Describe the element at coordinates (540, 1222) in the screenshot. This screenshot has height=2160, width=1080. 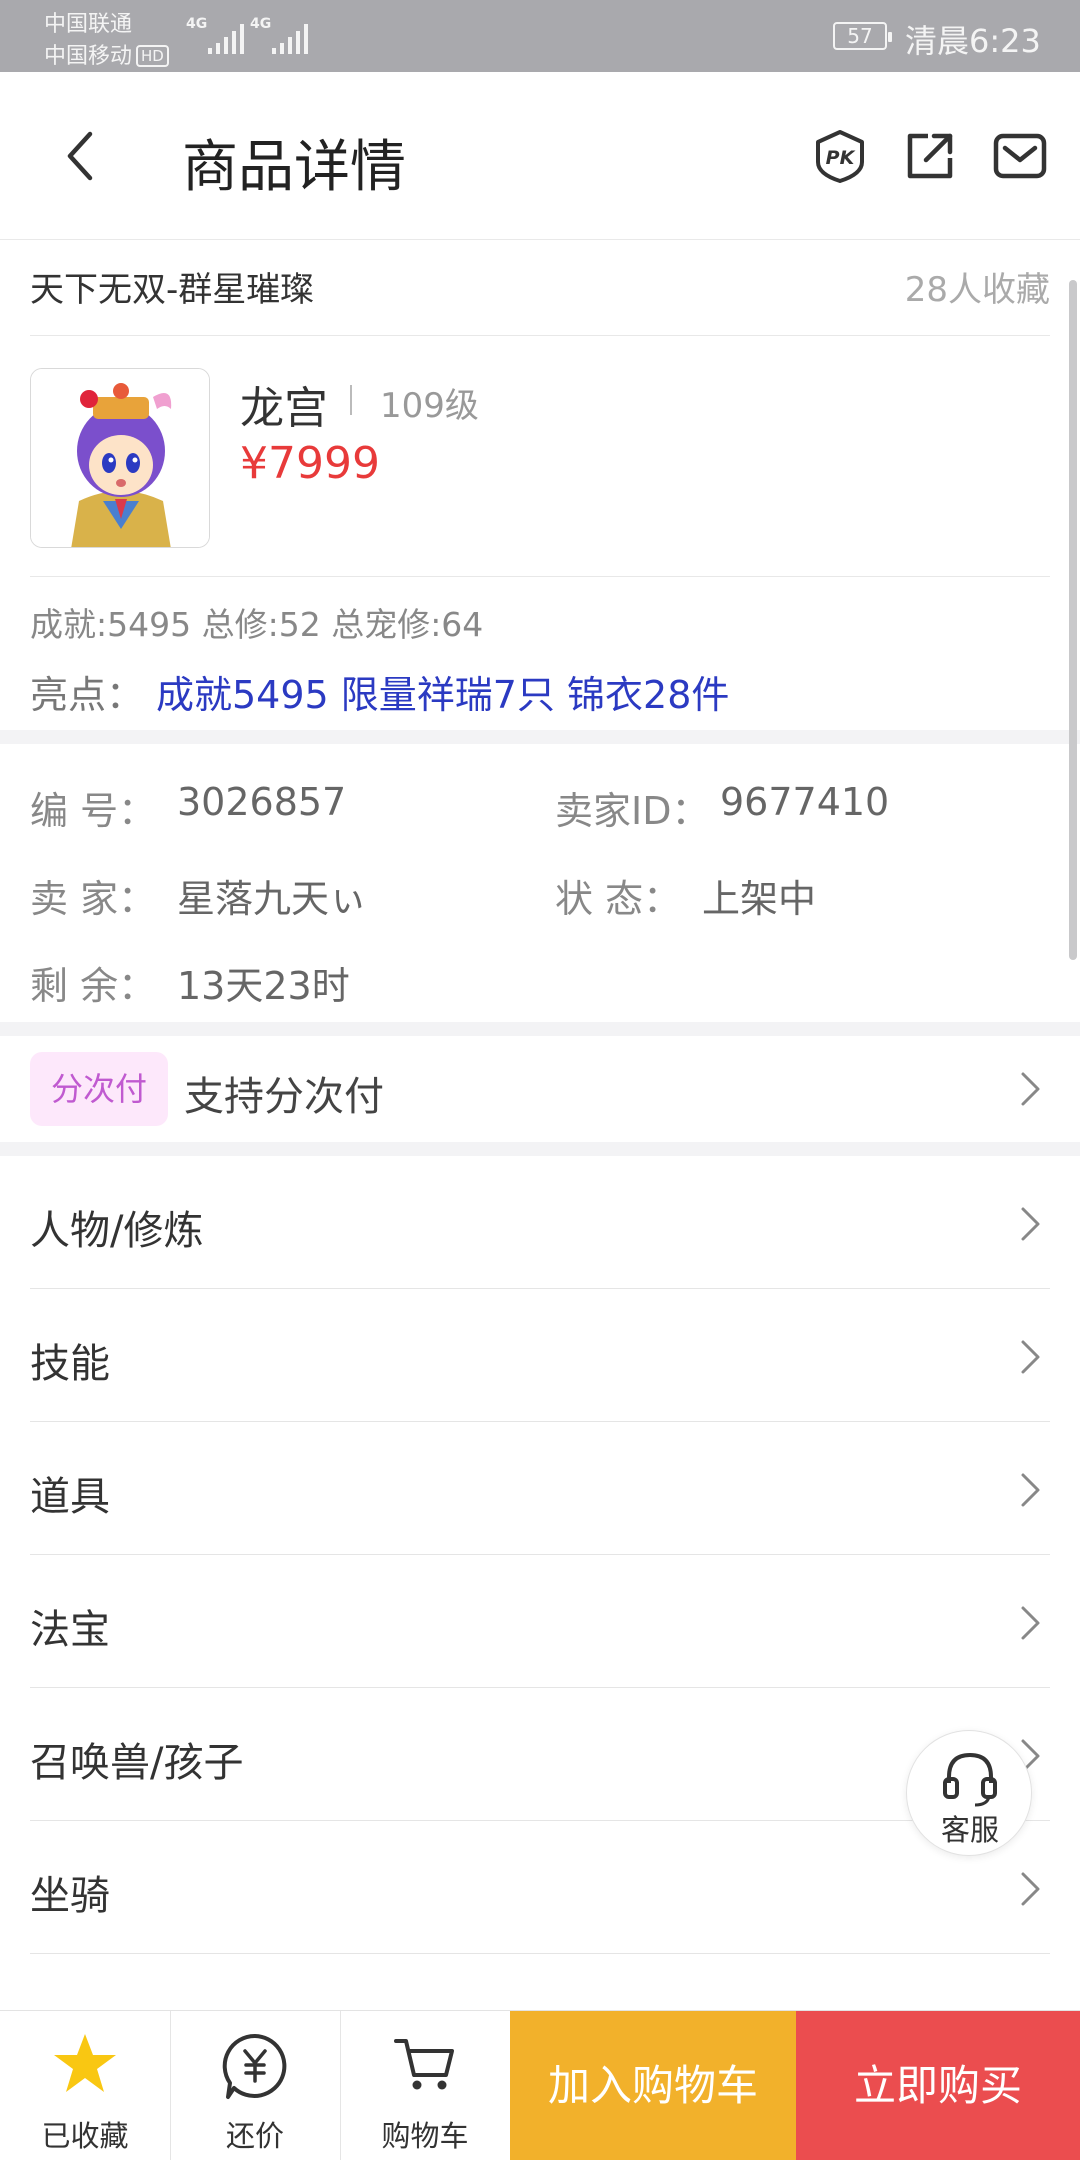
I see `menu-item-character: 人物/修炼` at that location.